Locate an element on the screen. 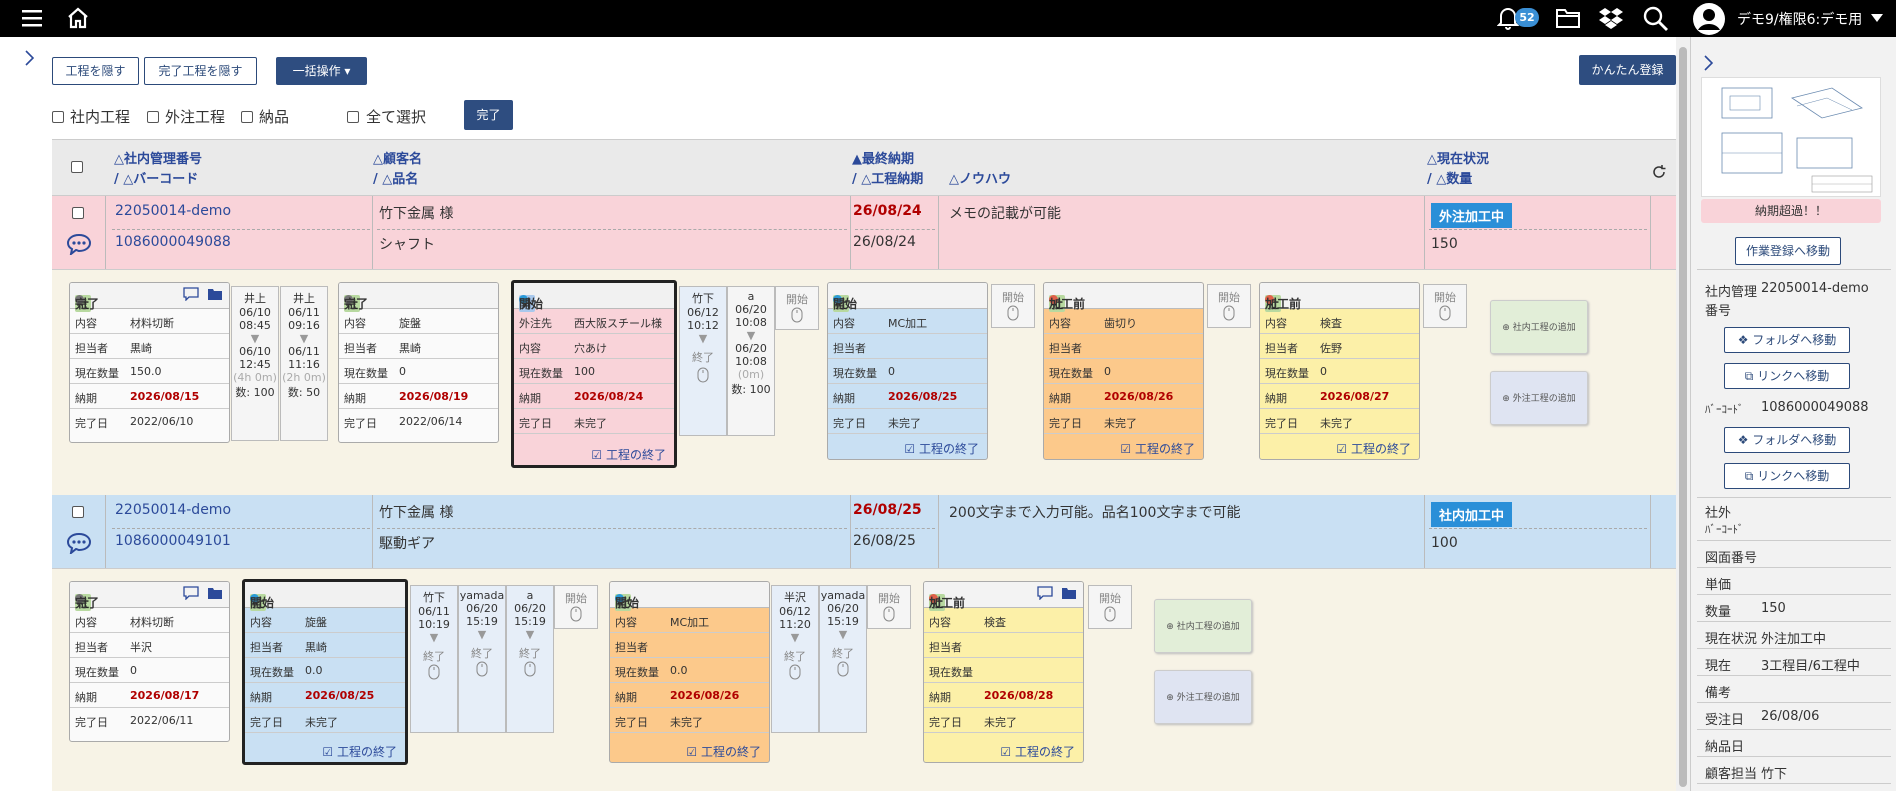 This screenshot has width=1896, height=791. folder-button-2: ❖ フォルダへ移動 is located at coordinates (1787, 440).